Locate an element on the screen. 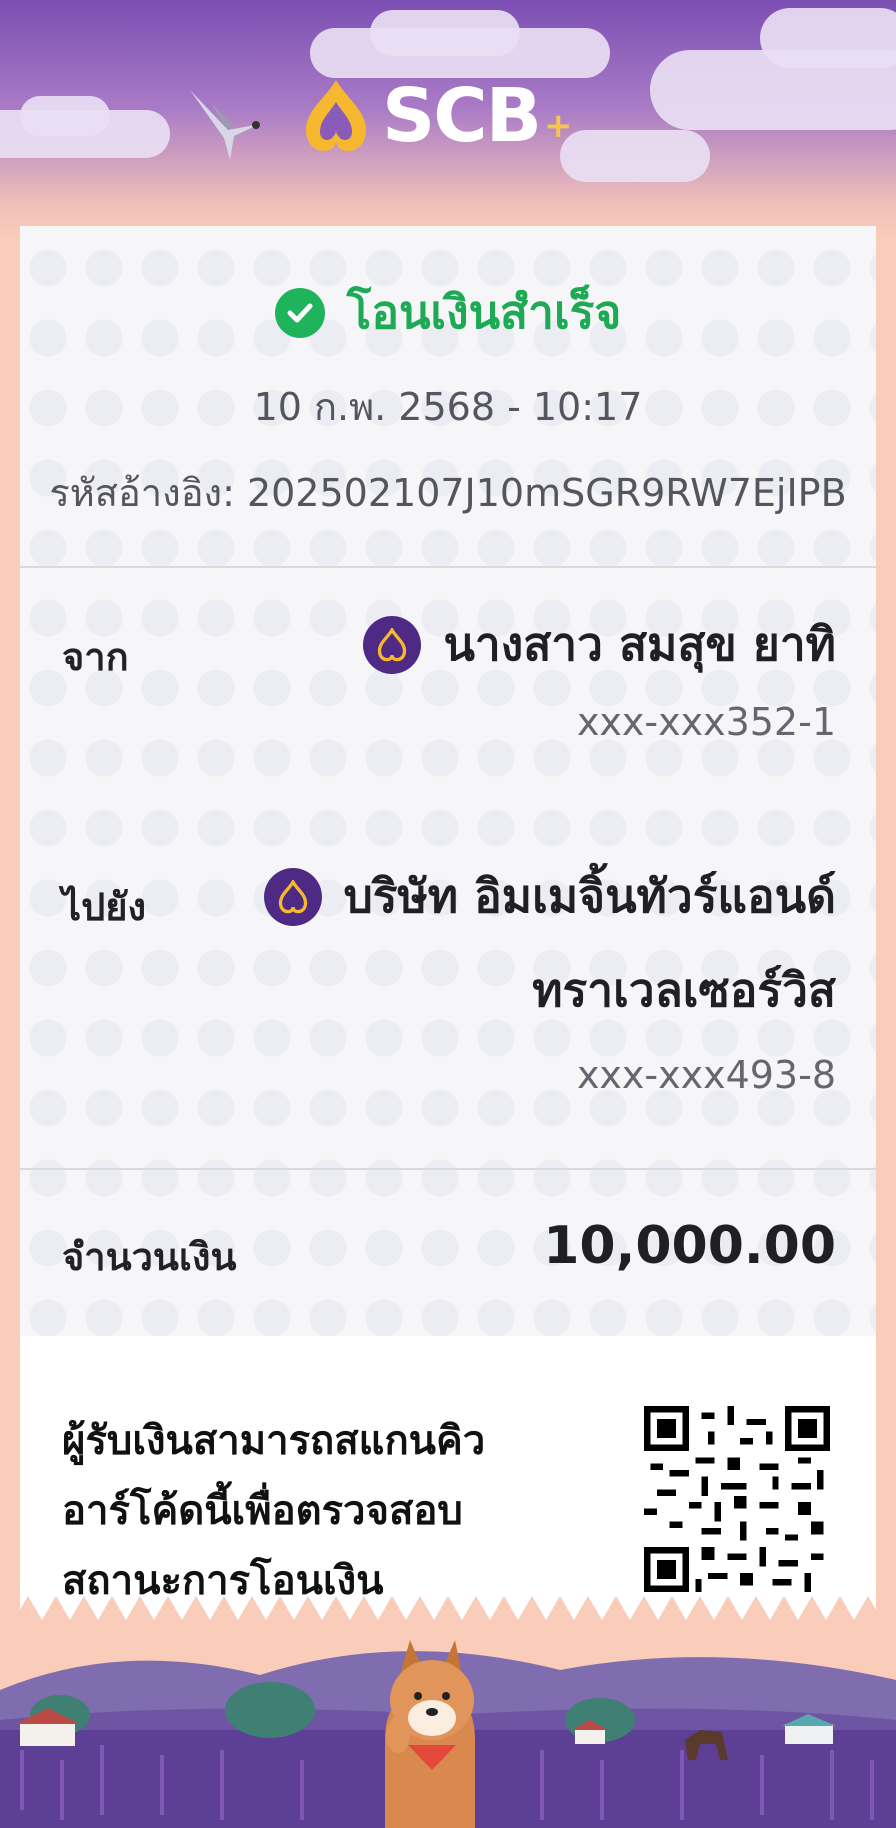  logo-plus: + is located at coordinates (558, 126).